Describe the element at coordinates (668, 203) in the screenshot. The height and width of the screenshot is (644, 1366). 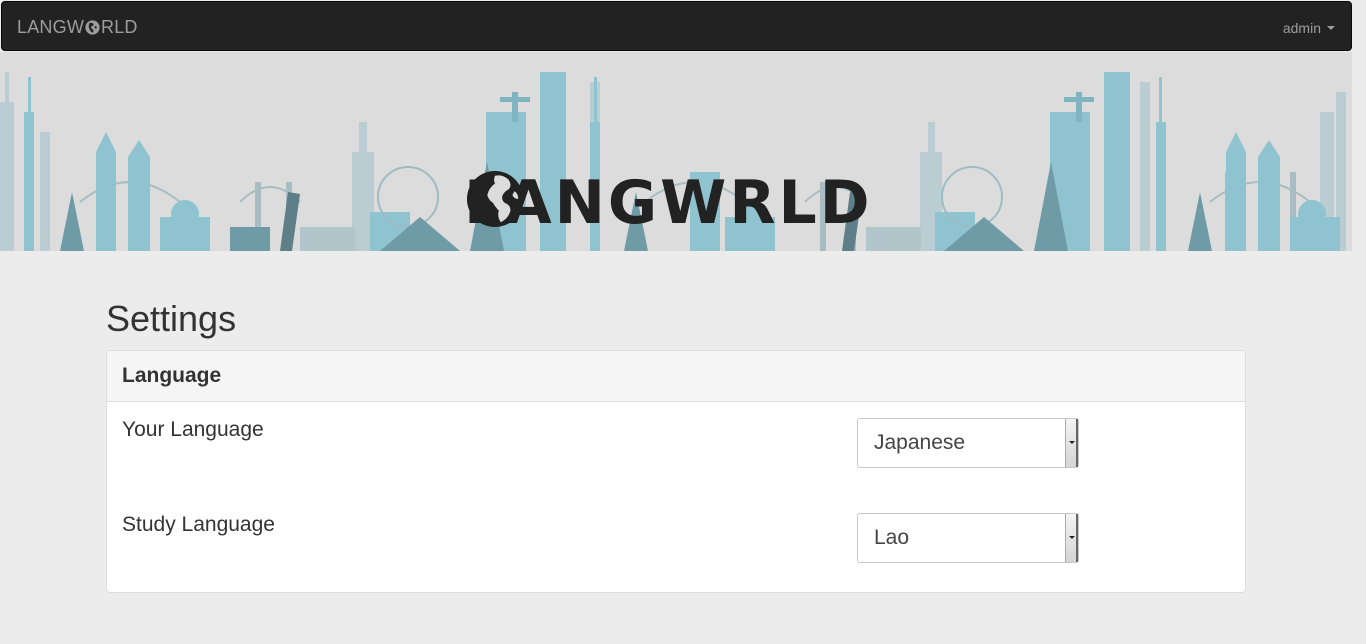
I see `langworld-logo: LANGW RLD` at that location.